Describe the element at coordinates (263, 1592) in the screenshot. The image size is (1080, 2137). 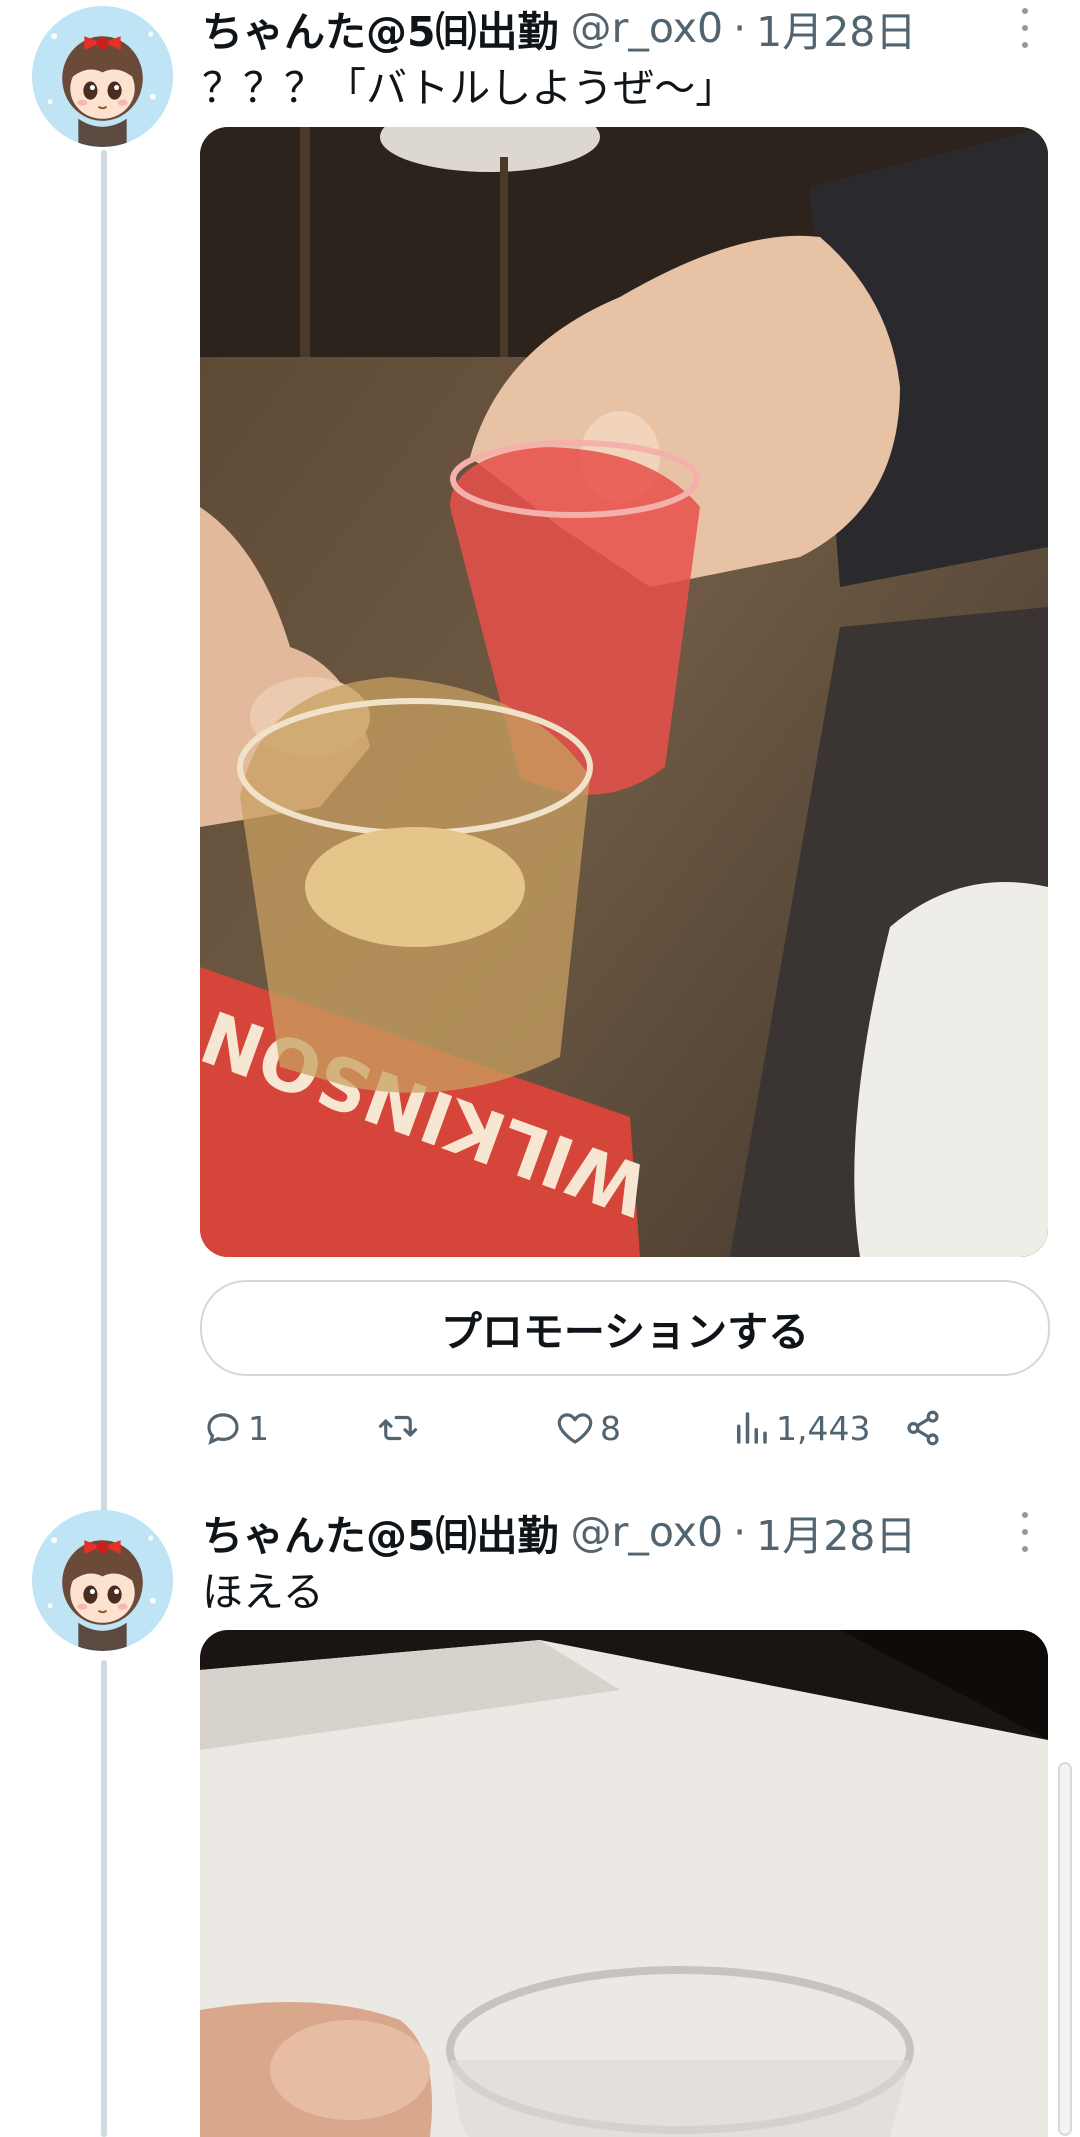
I see `tweet-text: ほえる` at that location.